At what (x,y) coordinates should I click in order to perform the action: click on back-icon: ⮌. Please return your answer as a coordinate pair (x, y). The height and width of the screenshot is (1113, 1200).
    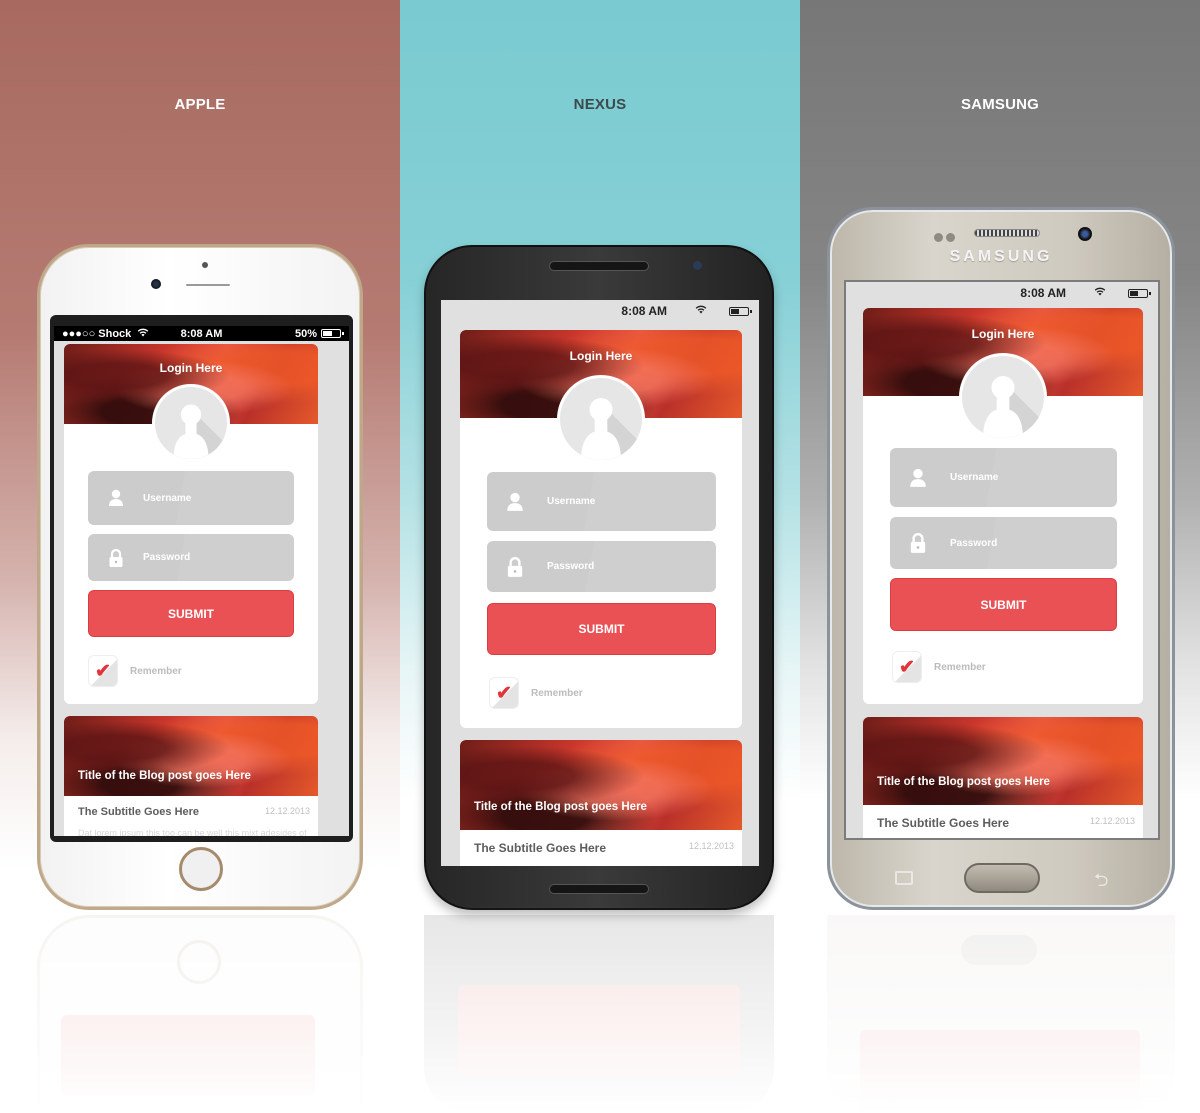
    Looking at the image, I should click on (1101, 883).